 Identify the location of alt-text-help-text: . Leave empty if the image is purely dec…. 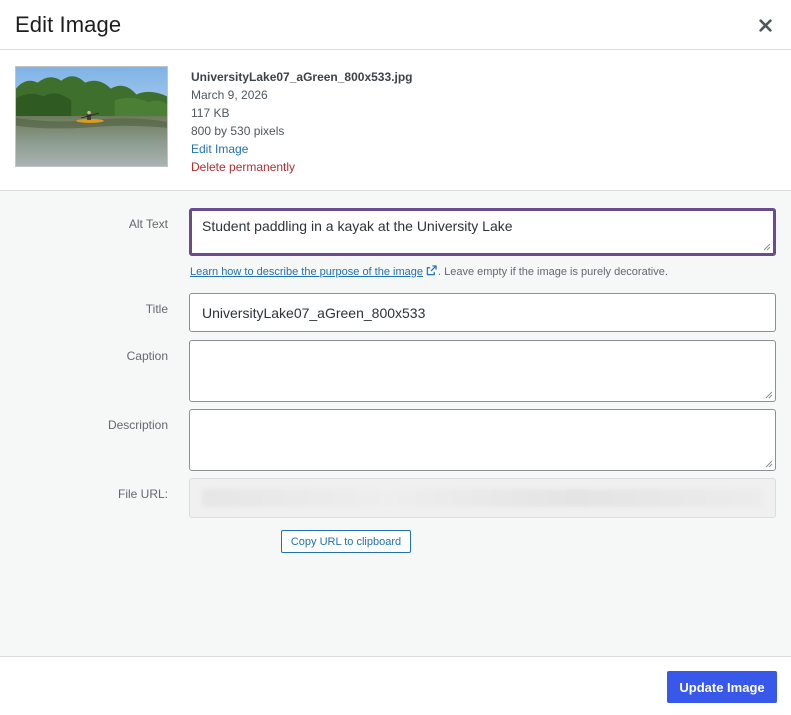
(552, 272).